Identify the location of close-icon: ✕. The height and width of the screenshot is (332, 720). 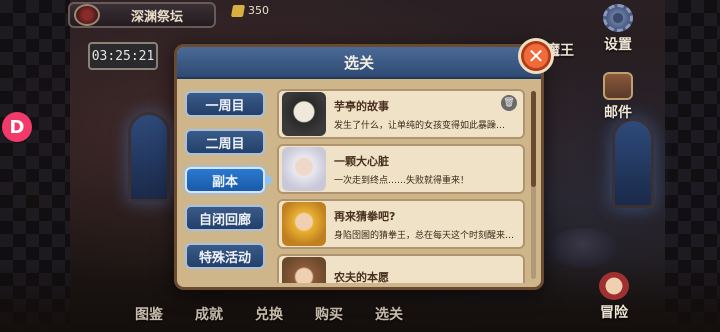
(536, 56).